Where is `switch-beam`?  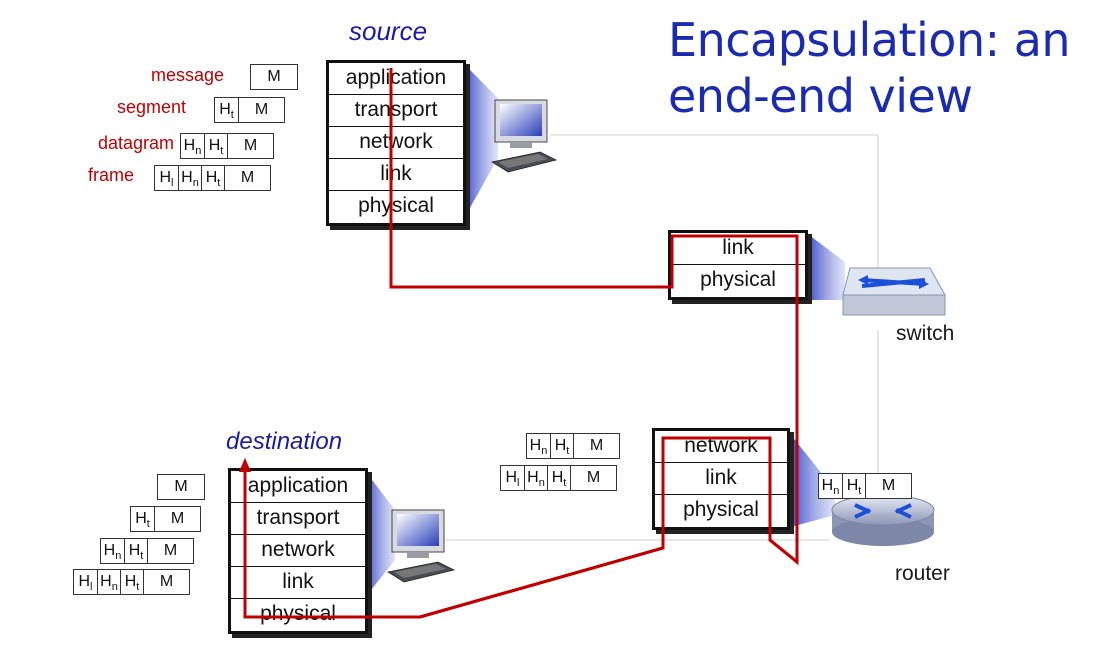 switch-beam is located at coordinates (825, 266).